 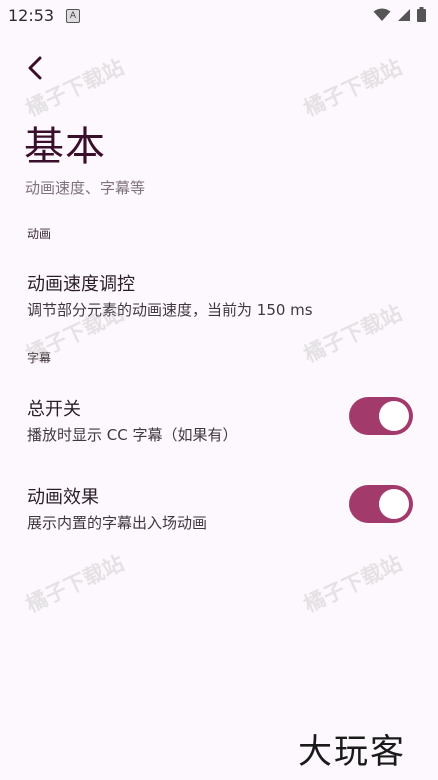 I want to click on section-header-subtitles: 字幕, so click(x=39, y=358).